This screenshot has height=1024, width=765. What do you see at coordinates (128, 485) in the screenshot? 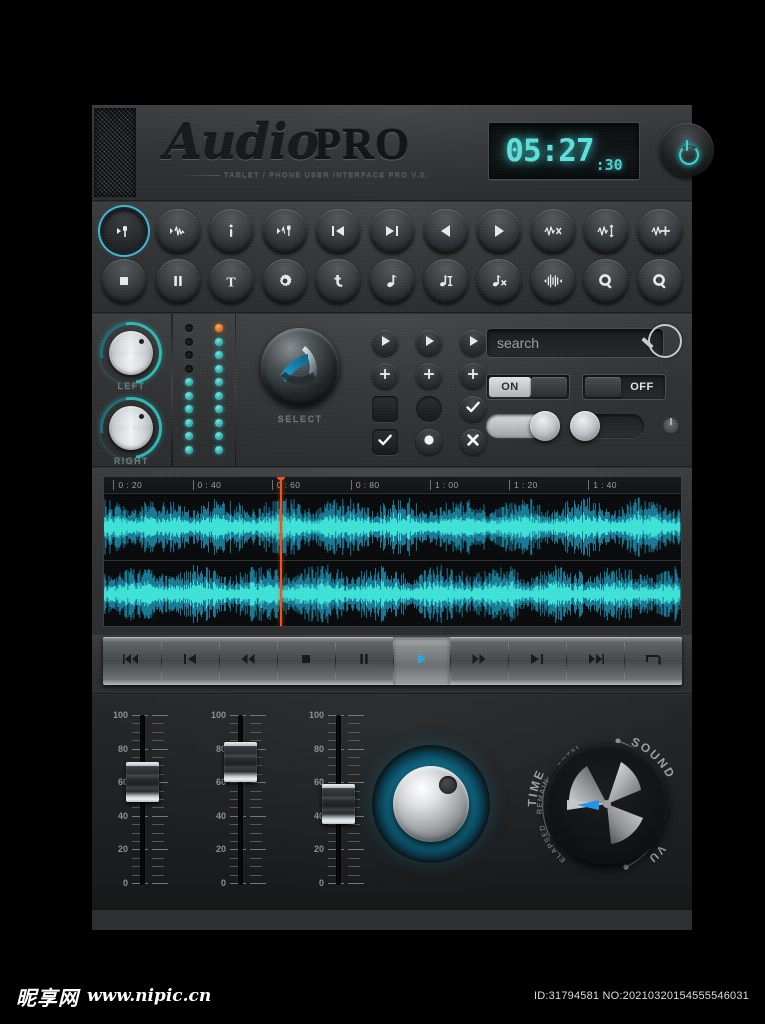
I see `timeline-tick: 0 : 20` at bounding box center [128, 485].